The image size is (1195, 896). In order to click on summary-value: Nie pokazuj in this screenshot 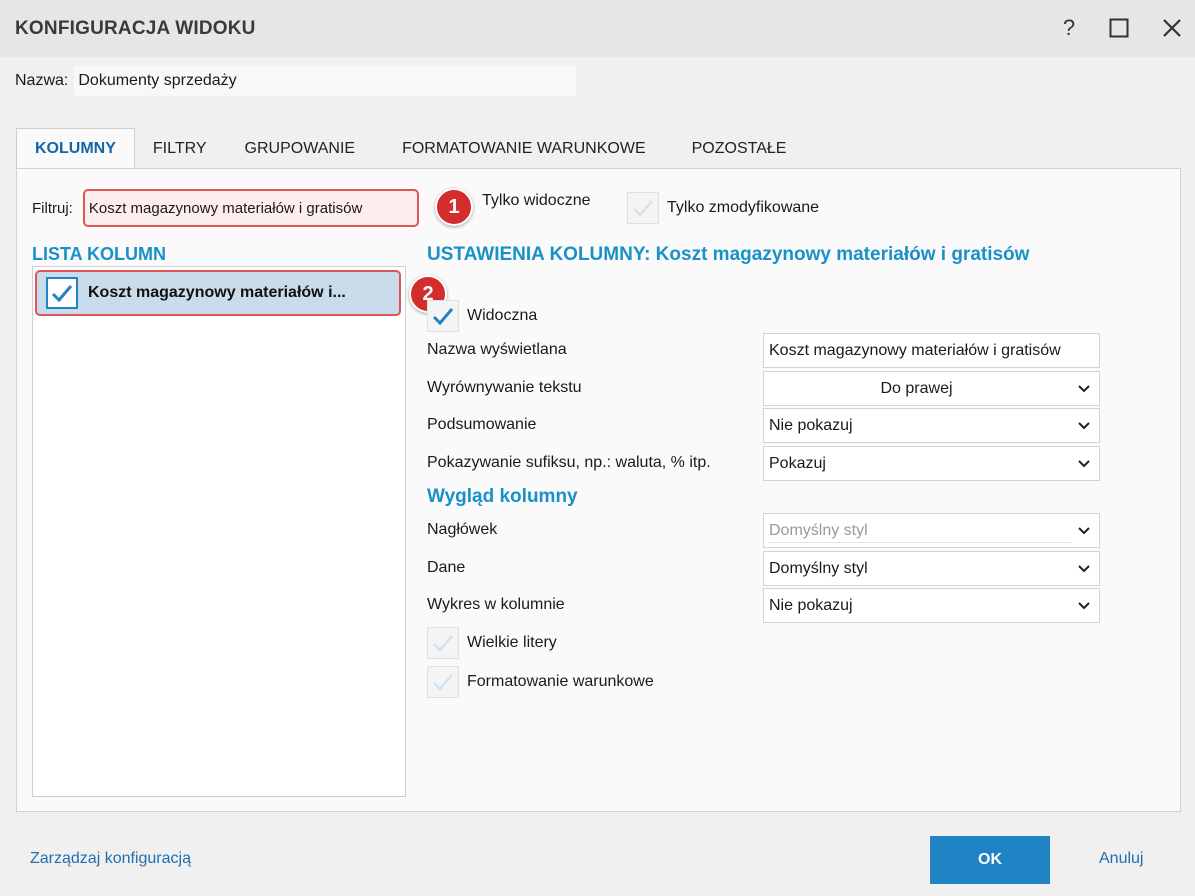, I will do `click(811, 425)`.